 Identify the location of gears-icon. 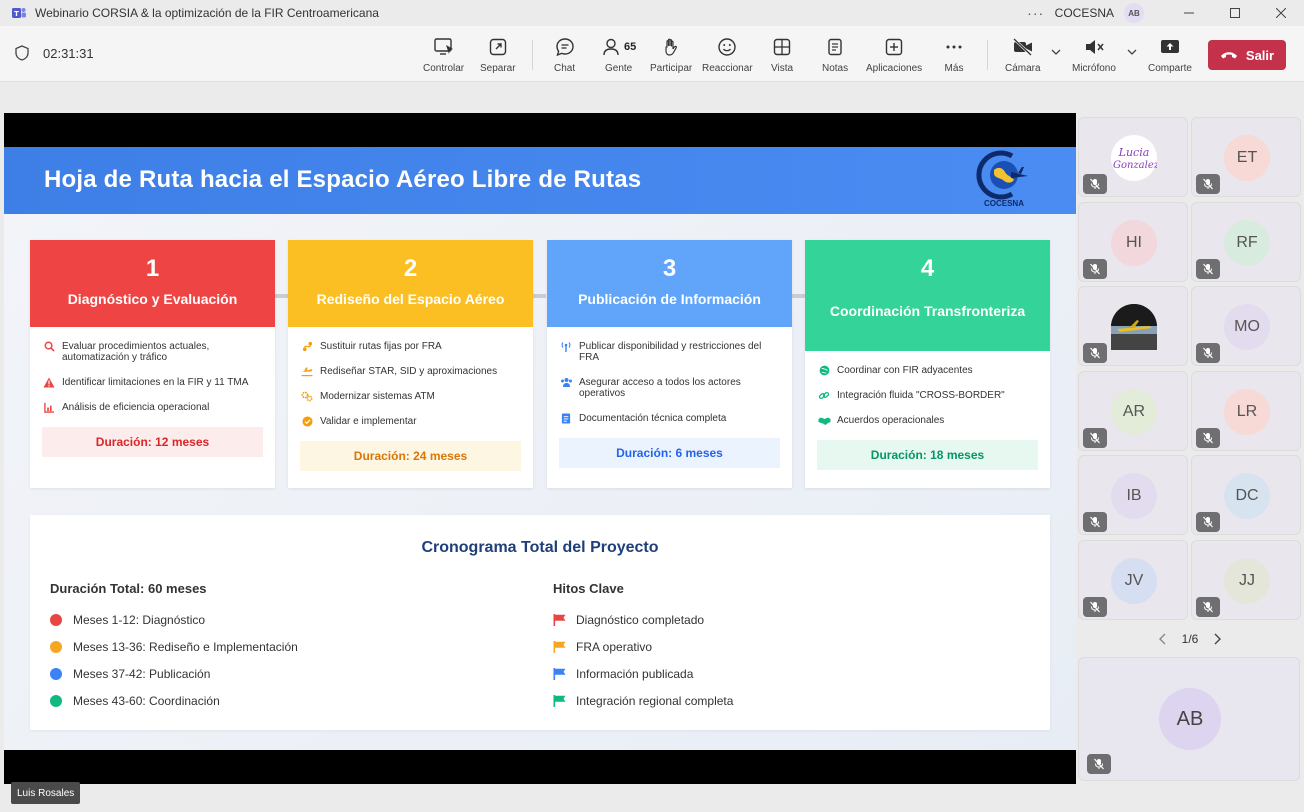
(307, 396).